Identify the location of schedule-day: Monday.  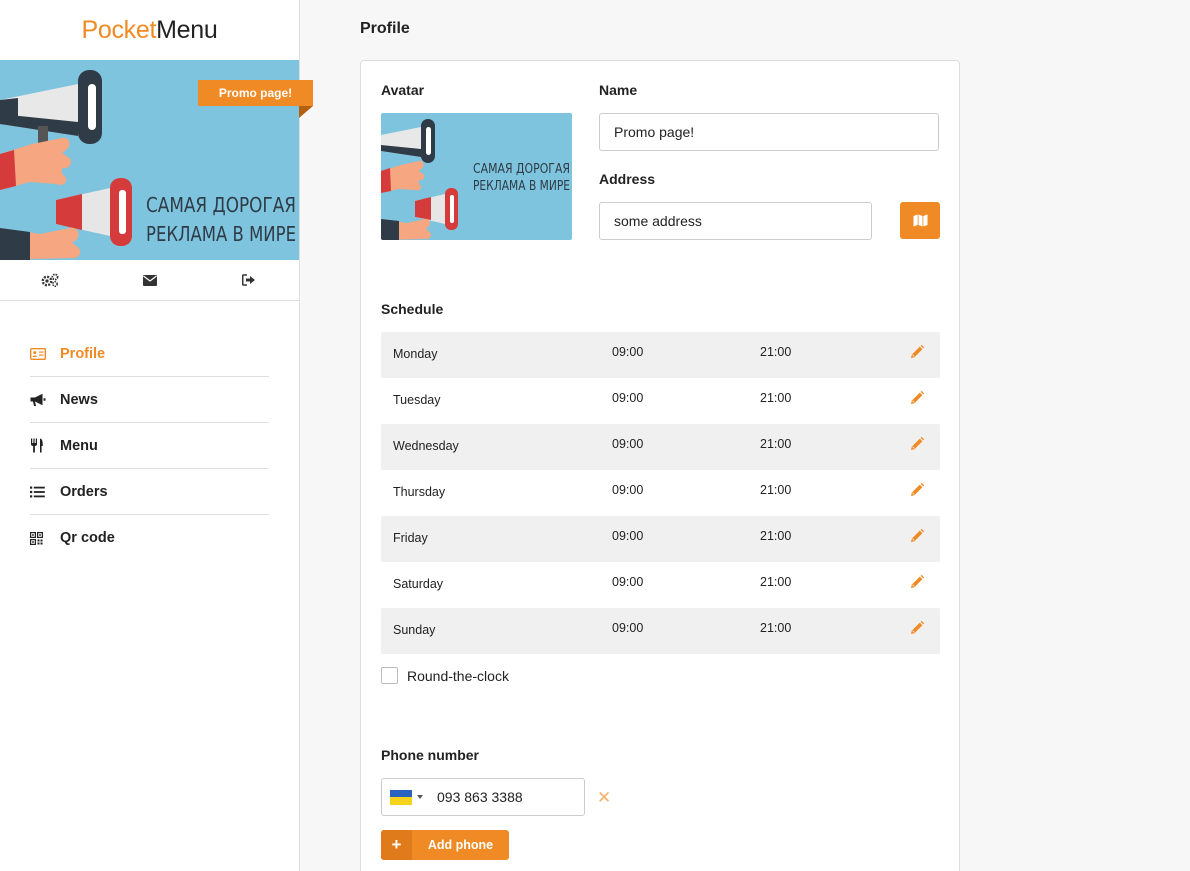
(415, 354).